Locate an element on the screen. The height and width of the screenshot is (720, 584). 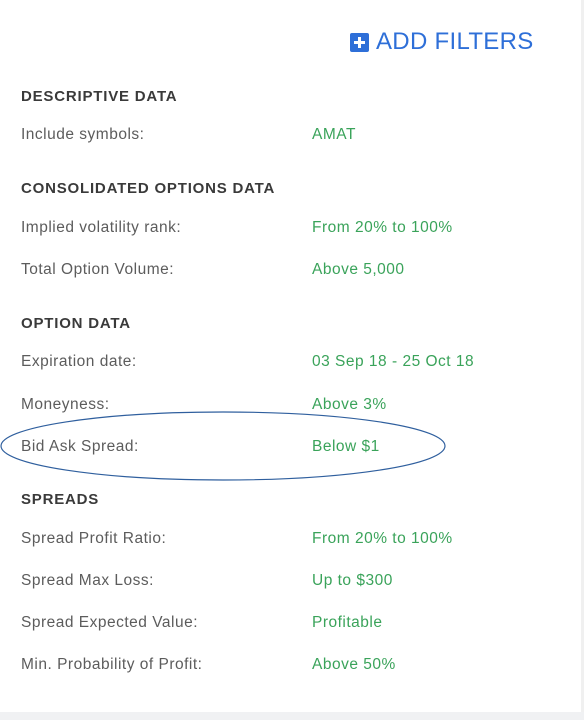
filter-label: Spread Profit Ratio: is located at coordinates (94, 538).